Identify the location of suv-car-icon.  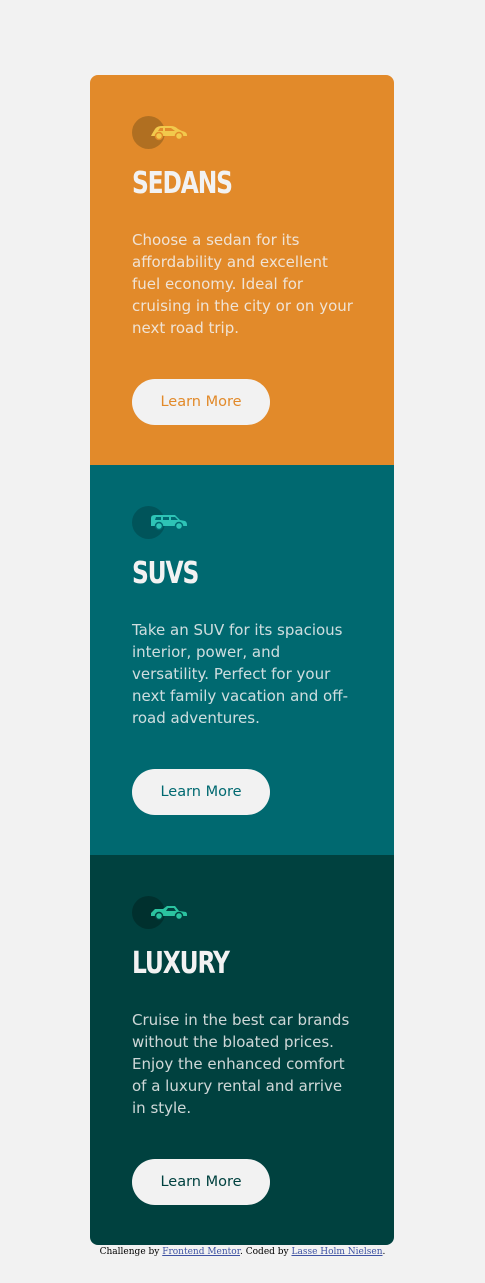
(169, 523).